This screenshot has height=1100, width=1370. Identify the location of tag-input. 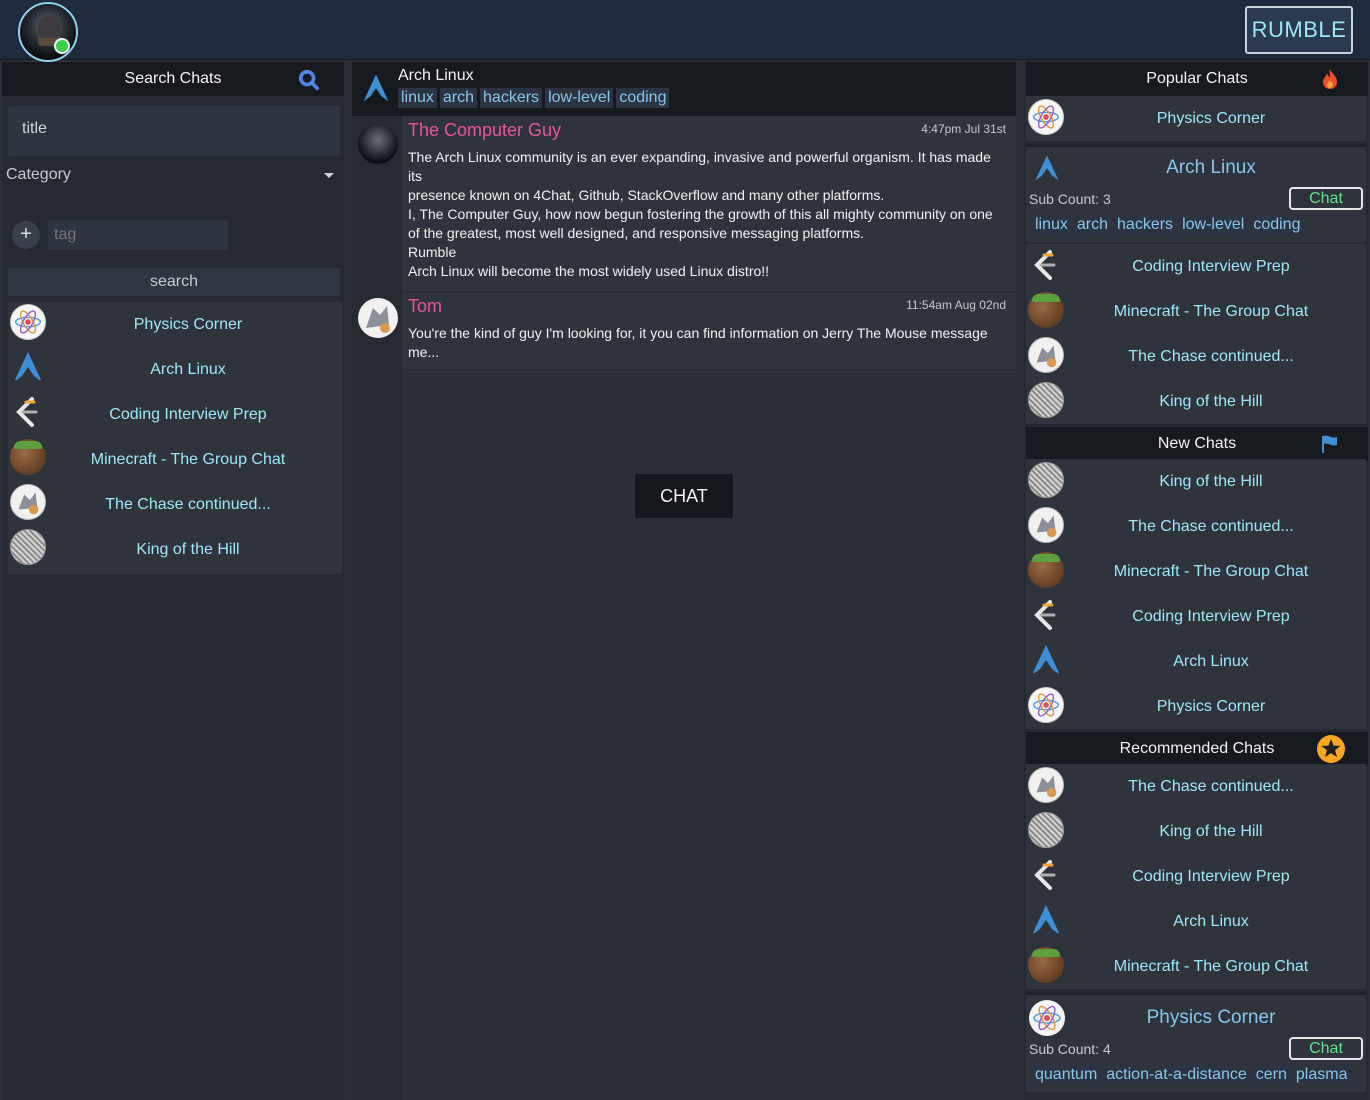
(138, 235).